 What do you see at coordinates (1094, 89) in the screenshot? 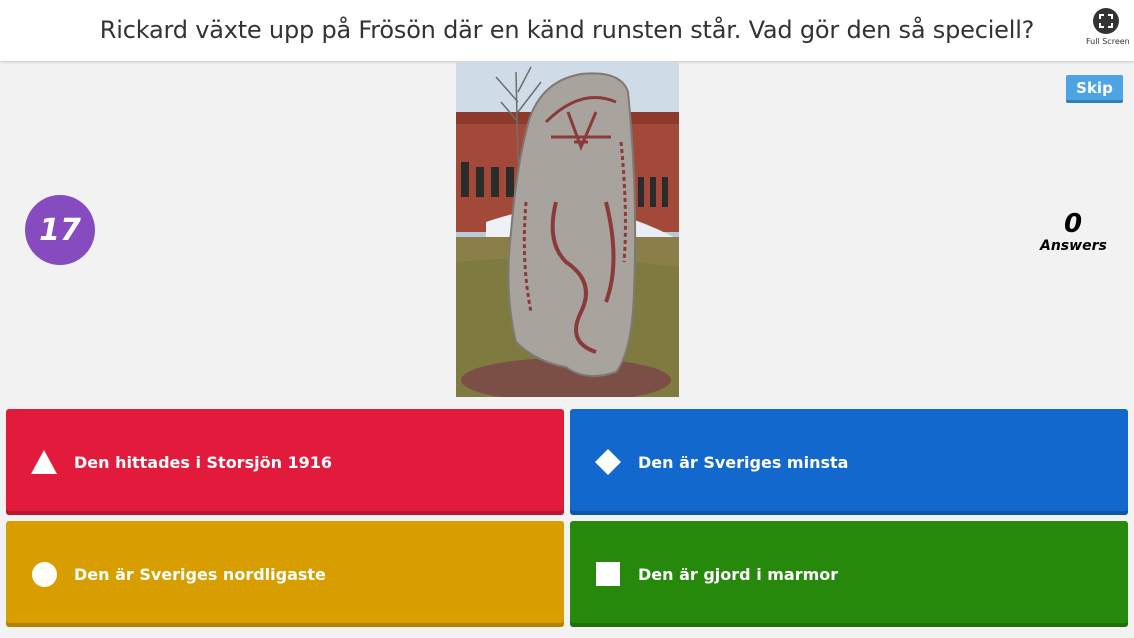
I see `skip-button: Skip` at bounding box center [1094, 89].